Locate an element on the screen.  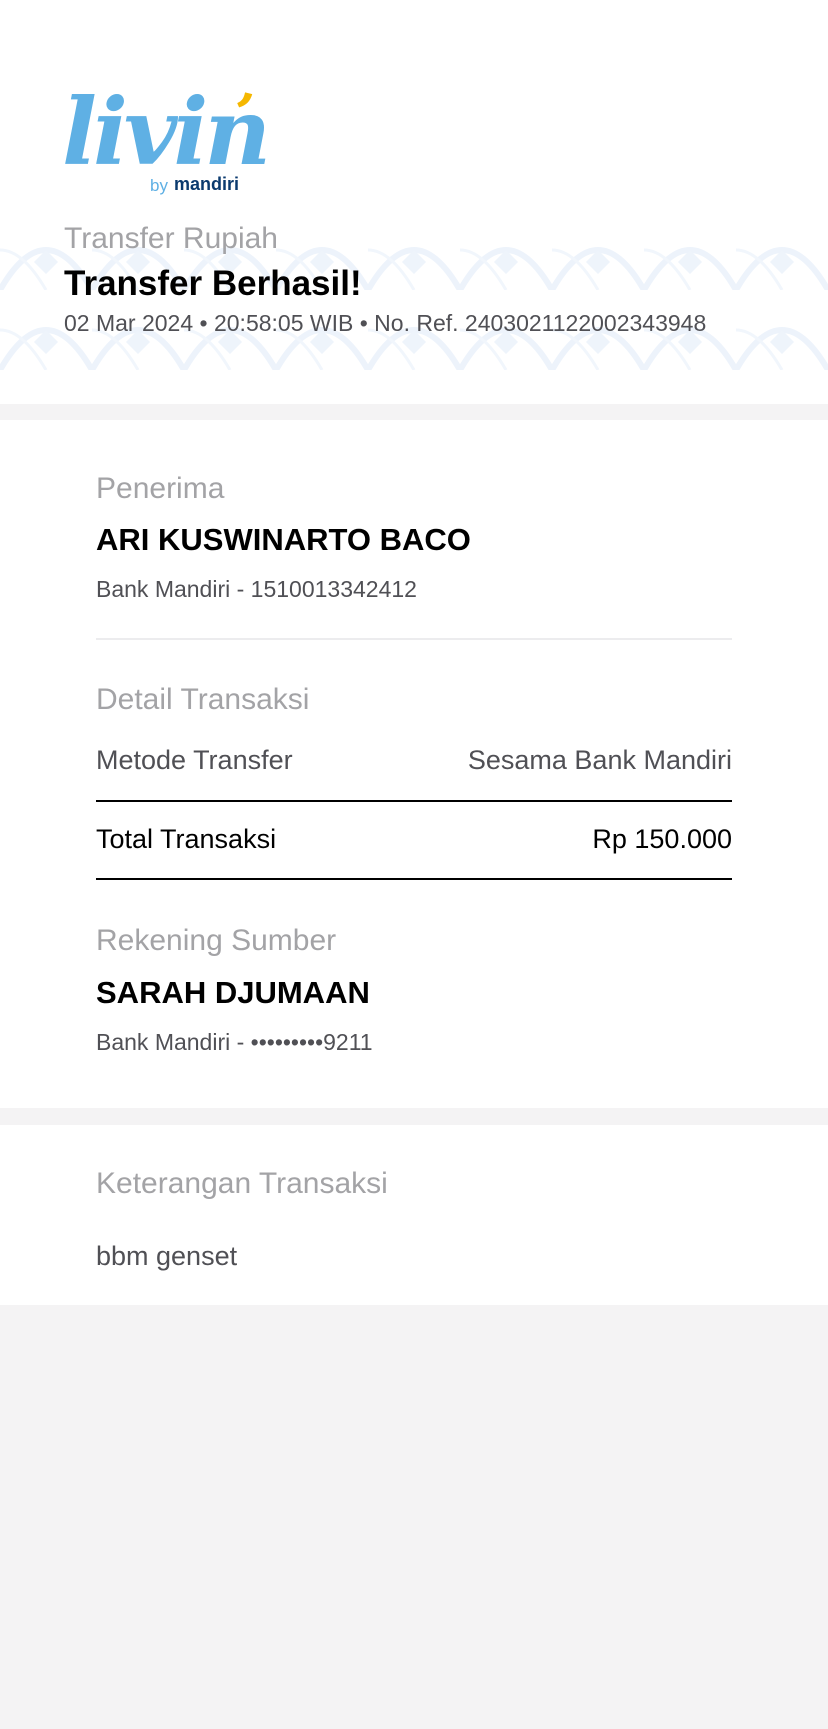
method-value: Sesama Bank Mandiri is located at coordinates (599, 760).